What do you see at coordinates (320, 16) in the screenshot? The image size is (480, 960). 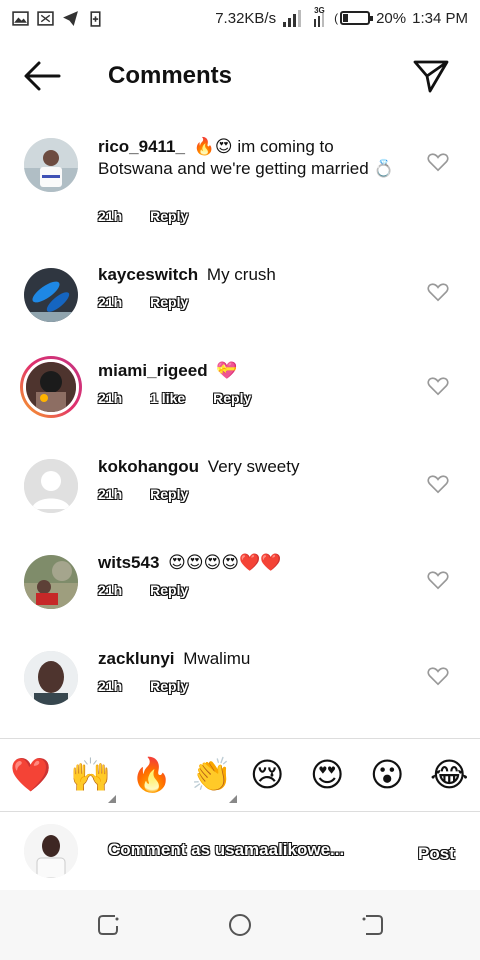 I see `mobile-data-icon: 3G` at bounding box center [320, 16].